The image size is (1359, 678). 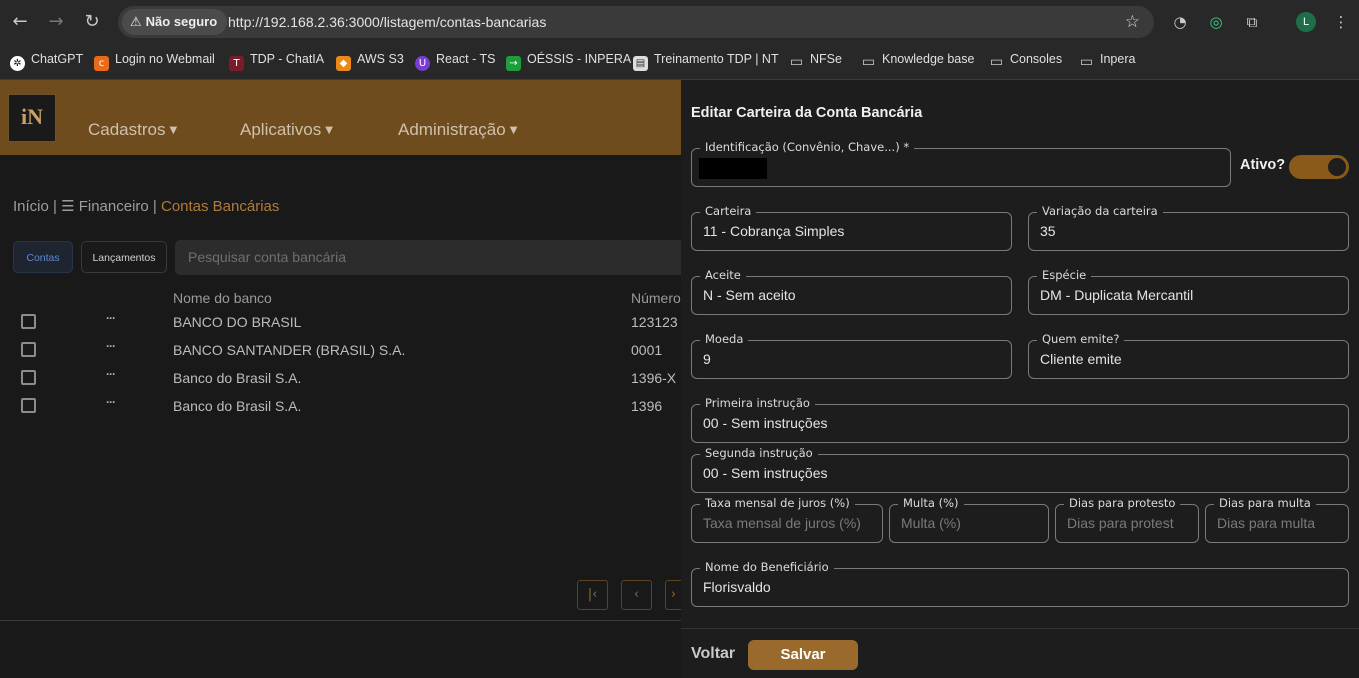 What do you see at coordinates (340, 322) in the screenshot?
I see `table-row: ··· BANCO DO BRASIL 123123` at bounding box center [340, 322].